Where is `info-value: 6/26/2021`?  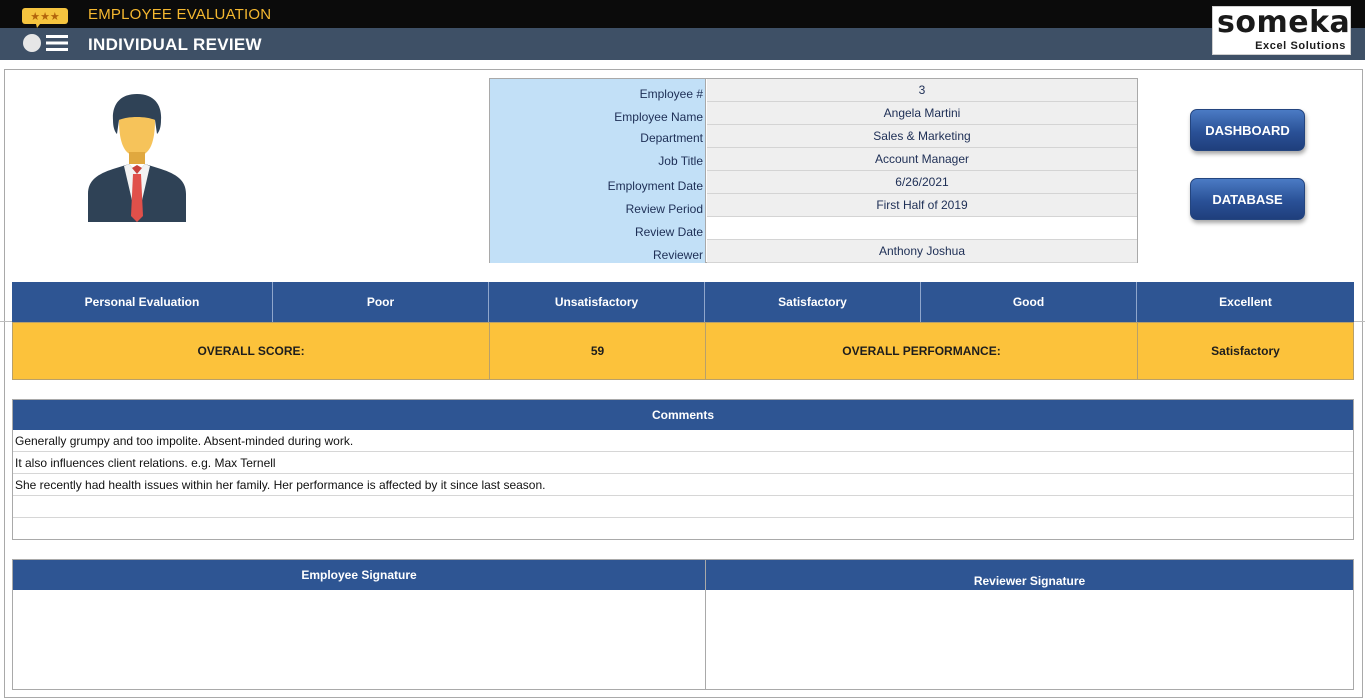 info-value: 6/26/2021 is located at coordinates (922, 182).